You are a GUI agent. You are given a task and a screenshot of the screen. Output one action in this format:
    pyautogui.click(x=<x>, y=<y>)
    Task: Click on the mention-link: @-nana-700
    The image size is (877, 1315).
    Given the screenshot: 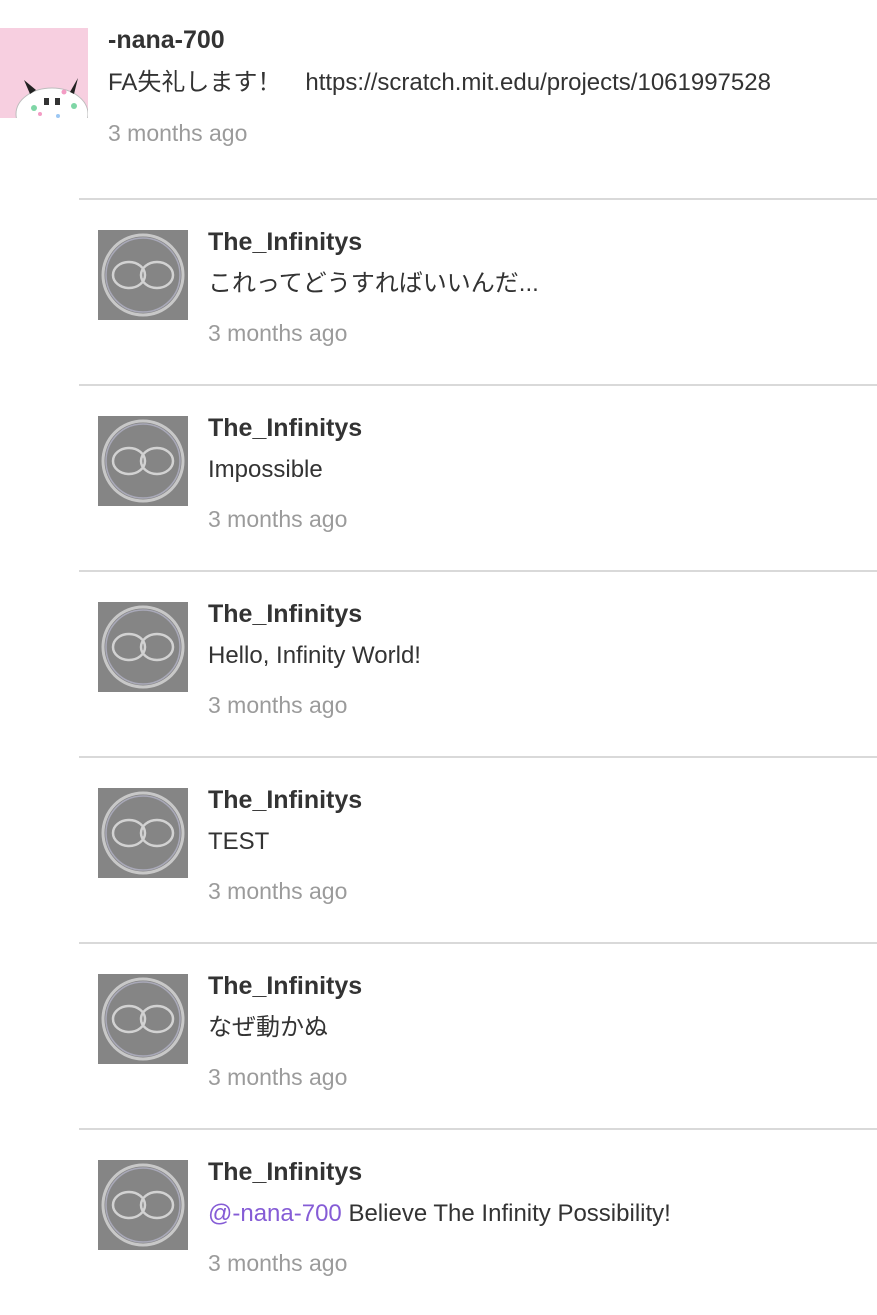 What is the action you would take?
    pyautogui.click(x=275, y=1213)
    